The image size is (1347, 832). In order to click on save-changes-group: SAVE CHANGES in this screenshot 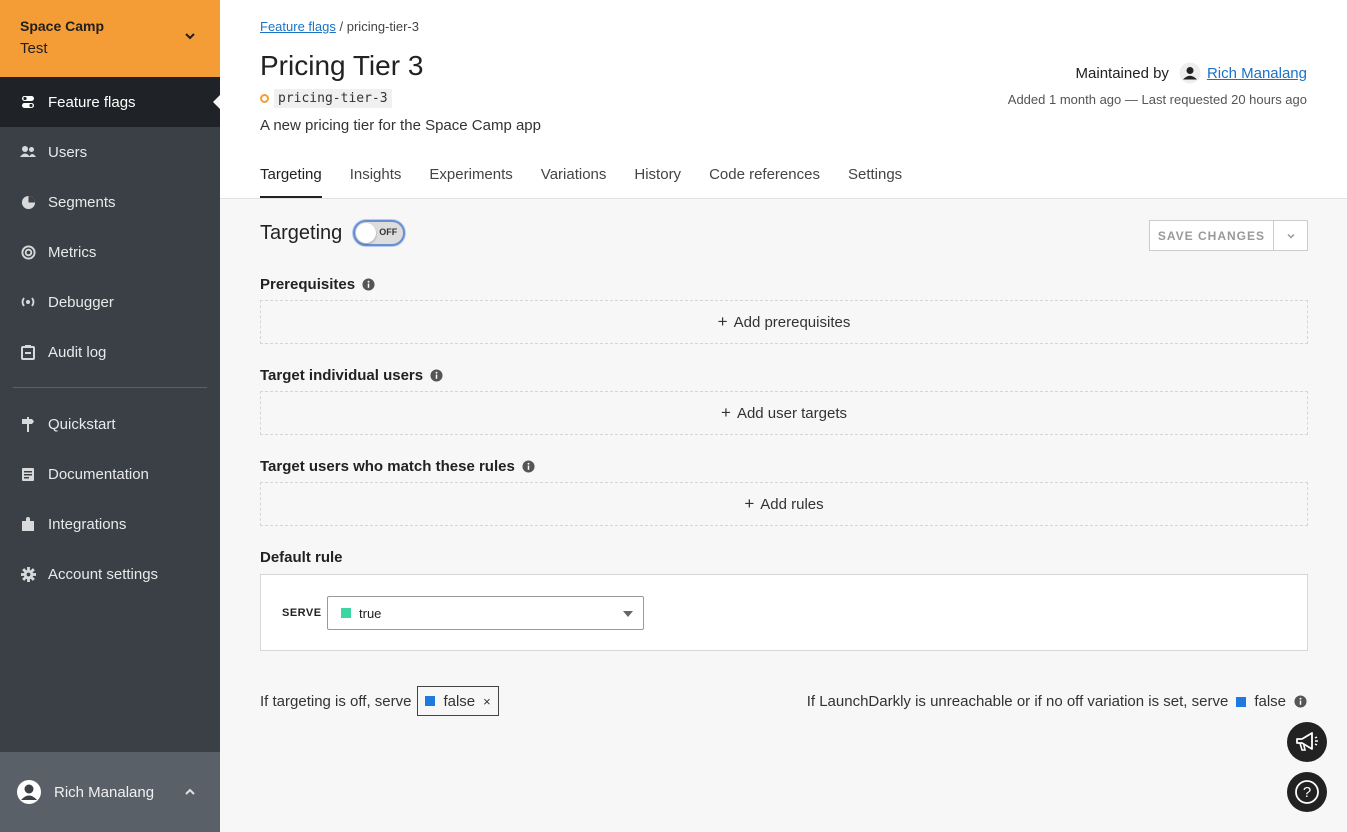, I will do `click(1228, 235)`.